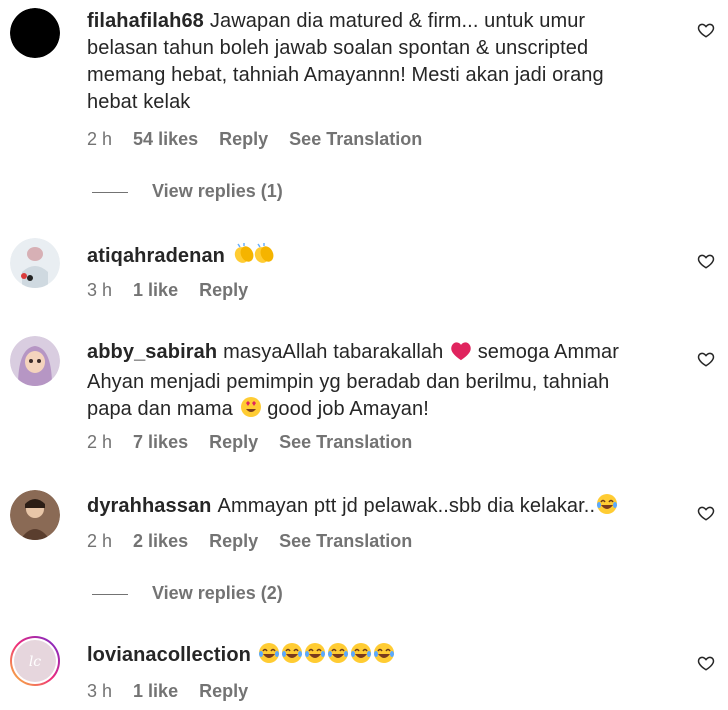  What do you see at coordinates (165, 139) in the screenshot?
I see `likes-count: 54 likes` at bounding box center [165, 139].